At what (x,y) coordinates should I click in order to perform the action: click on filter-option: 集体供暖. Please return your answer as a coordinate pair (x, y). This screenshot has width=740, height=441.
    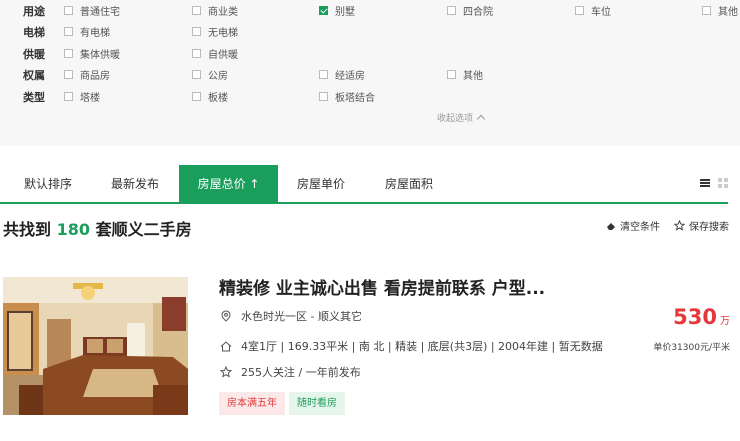
    Looking at the image, I should click on (92, 53).